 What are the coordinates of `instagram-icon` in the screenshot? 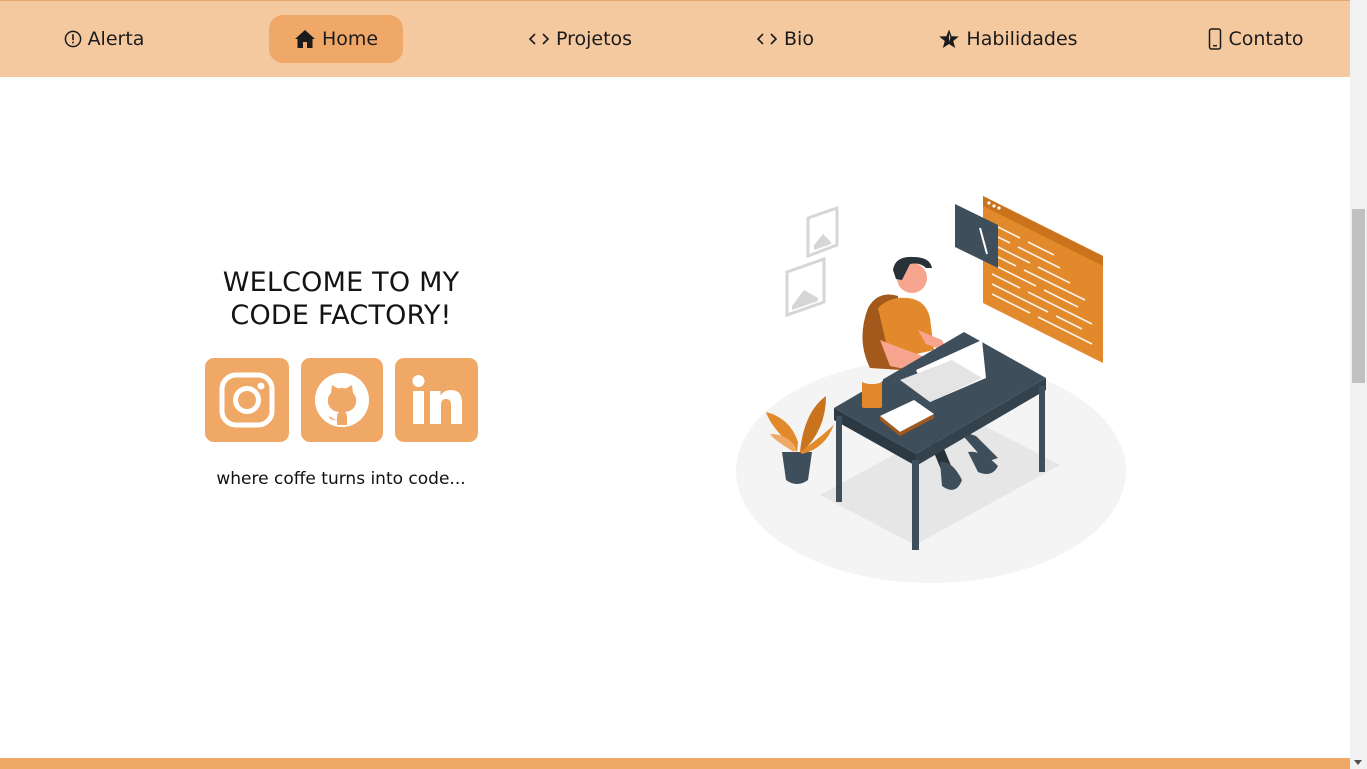 It's located at (247, 400).